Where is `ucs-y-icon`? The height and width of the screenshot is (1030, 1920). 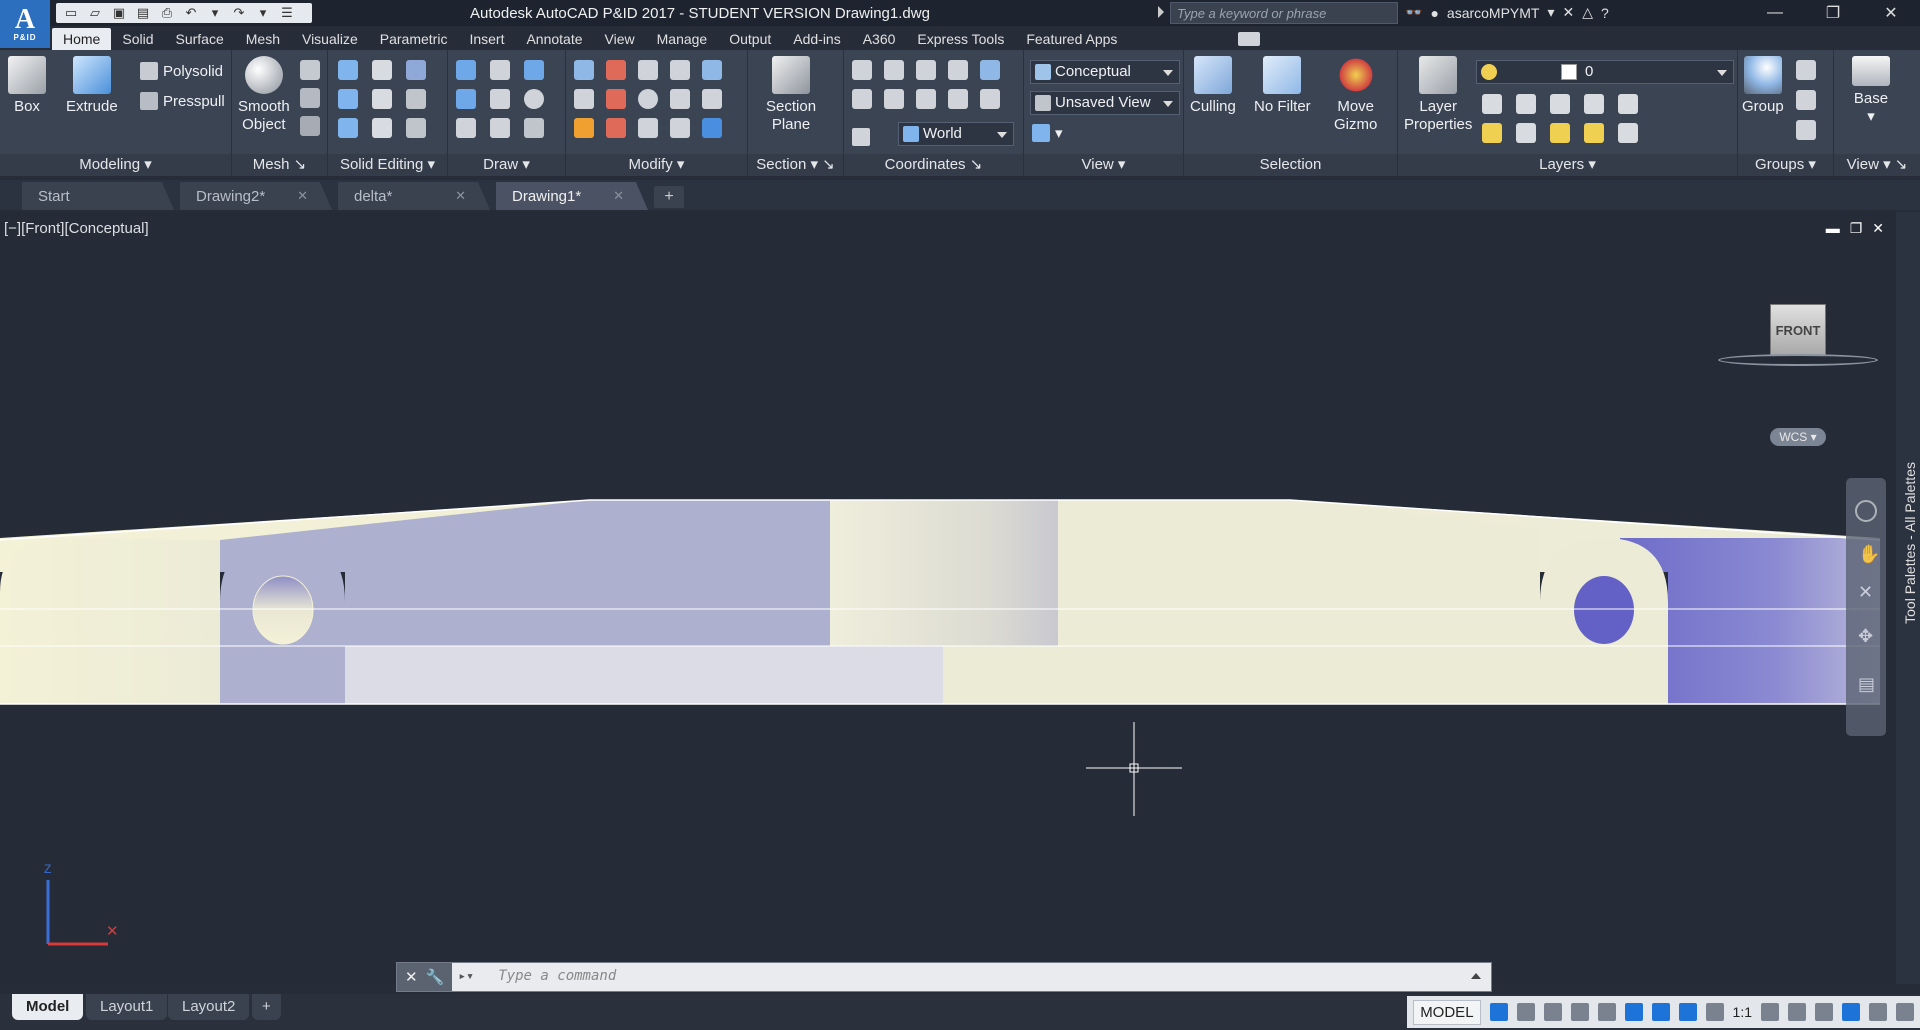
ucs-y-icon is located at coordinates (926, 99).